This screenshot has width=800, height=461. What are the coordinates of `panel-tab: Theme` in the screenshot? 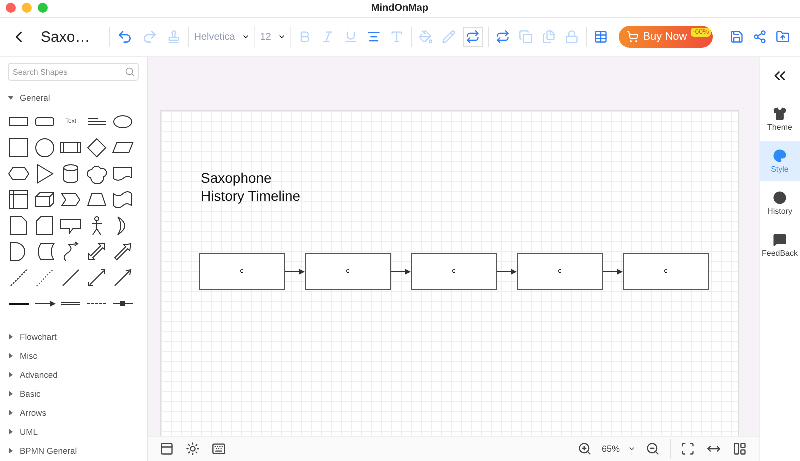 It's located at (780, 119).